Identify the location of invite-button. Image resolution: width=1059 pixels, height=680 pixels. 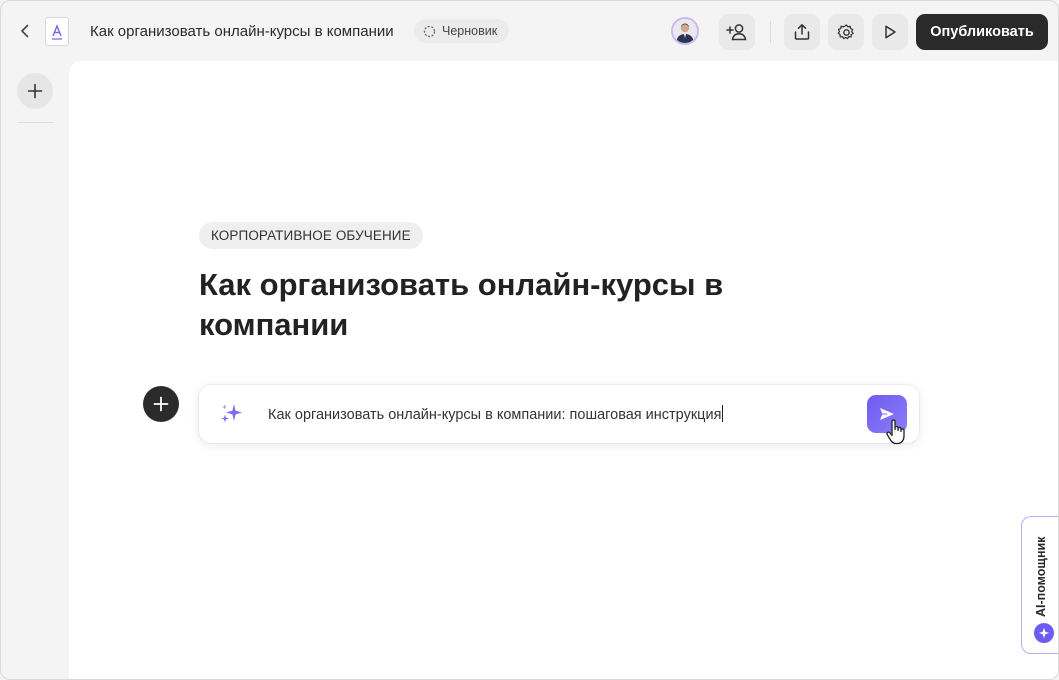
(737, 32).